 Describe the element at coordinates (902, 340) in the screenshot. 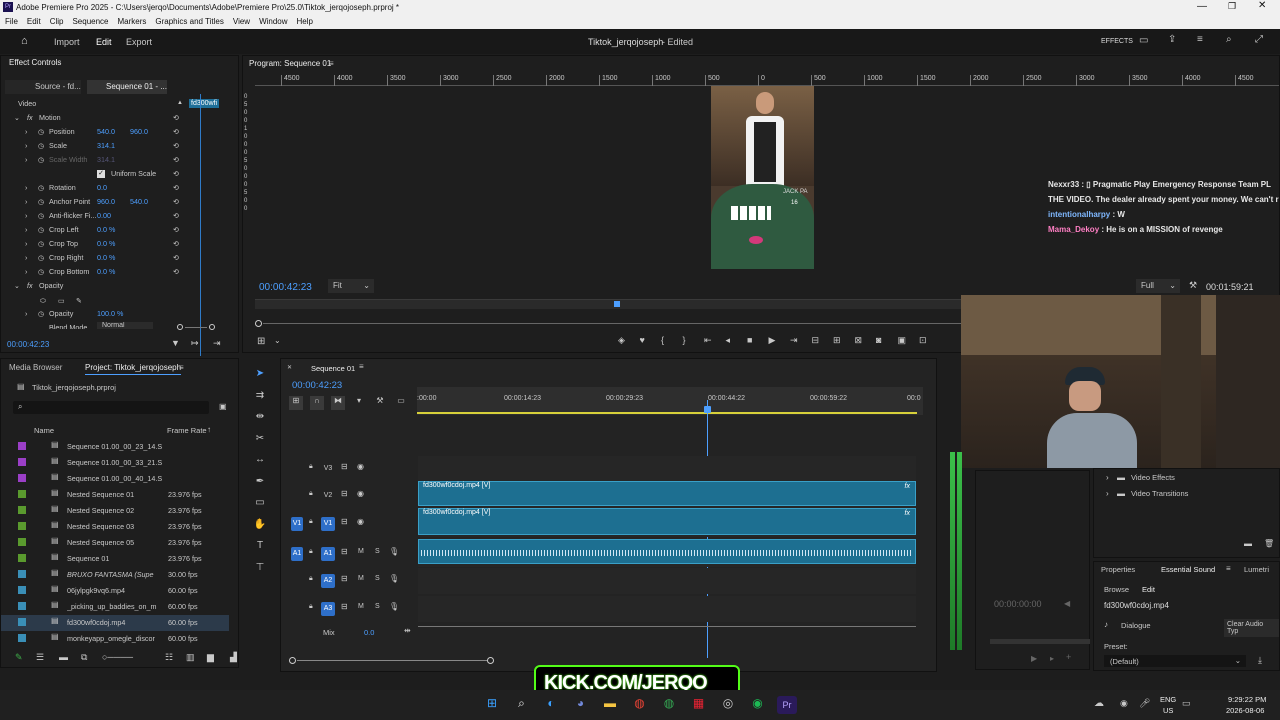

I see `export-icon: ▣` at that location.